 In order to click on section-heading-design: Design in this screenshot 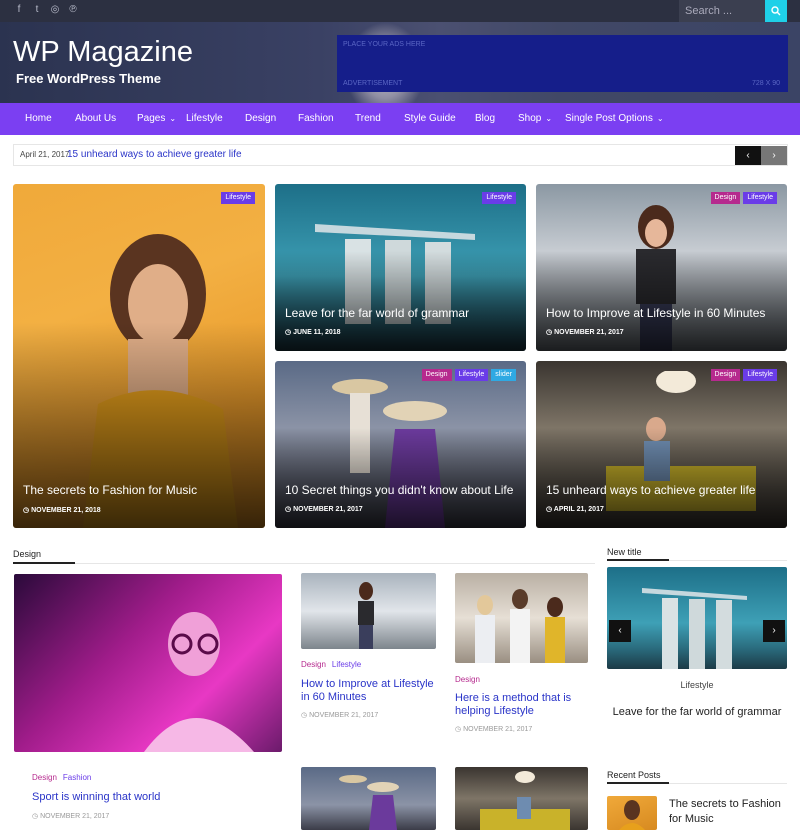, I will do `click(27, 554)`.